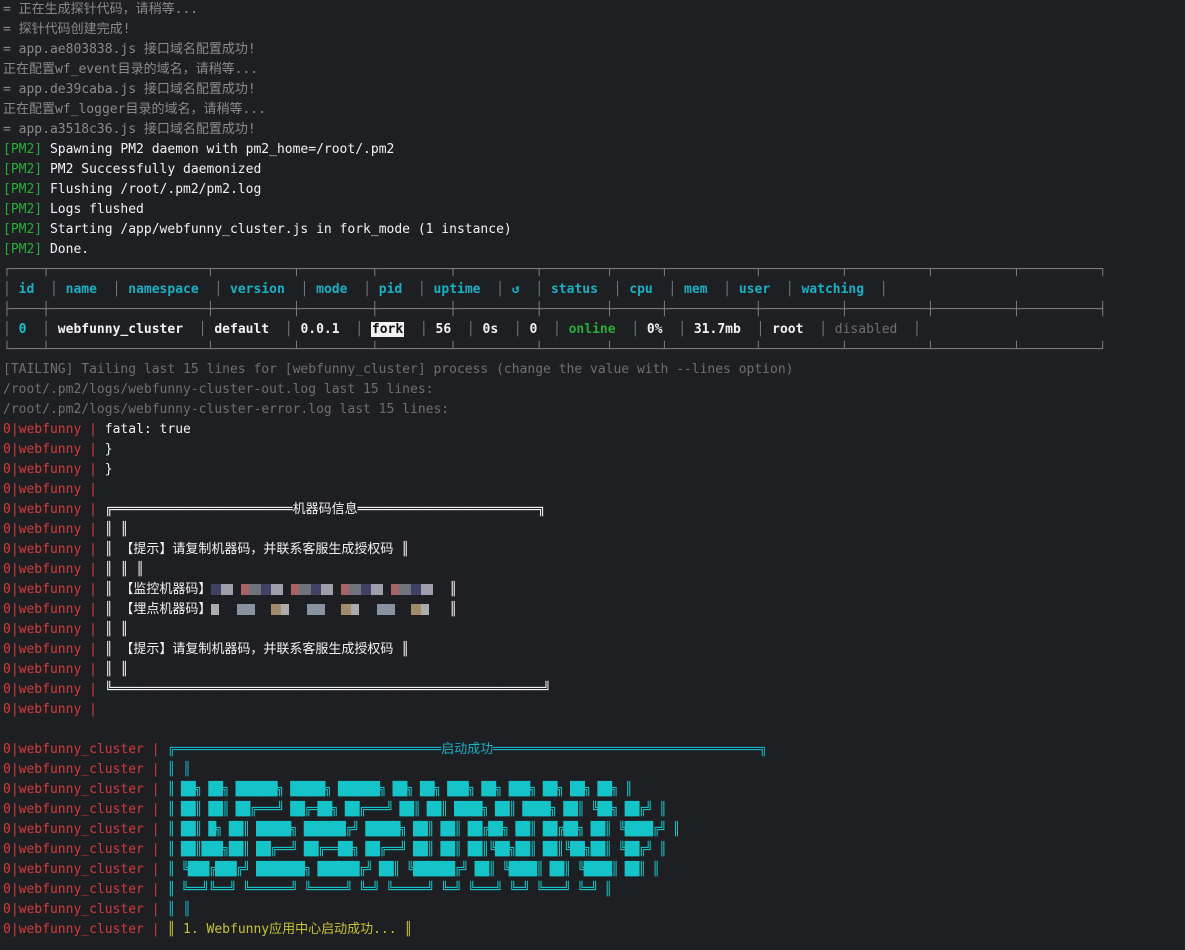  What do you see at coordinates (129, 89) in the screenshot?
I see `log-line: = app.de39caba.js 接口域名配置成功!` at bounding box center [129, 89].